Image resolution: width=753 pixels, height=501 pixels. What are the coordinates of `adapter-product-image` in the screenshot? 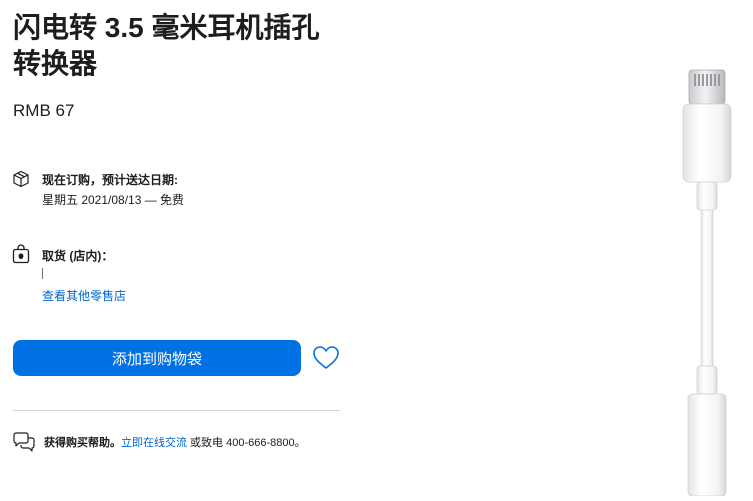 It's located at (707, 282).